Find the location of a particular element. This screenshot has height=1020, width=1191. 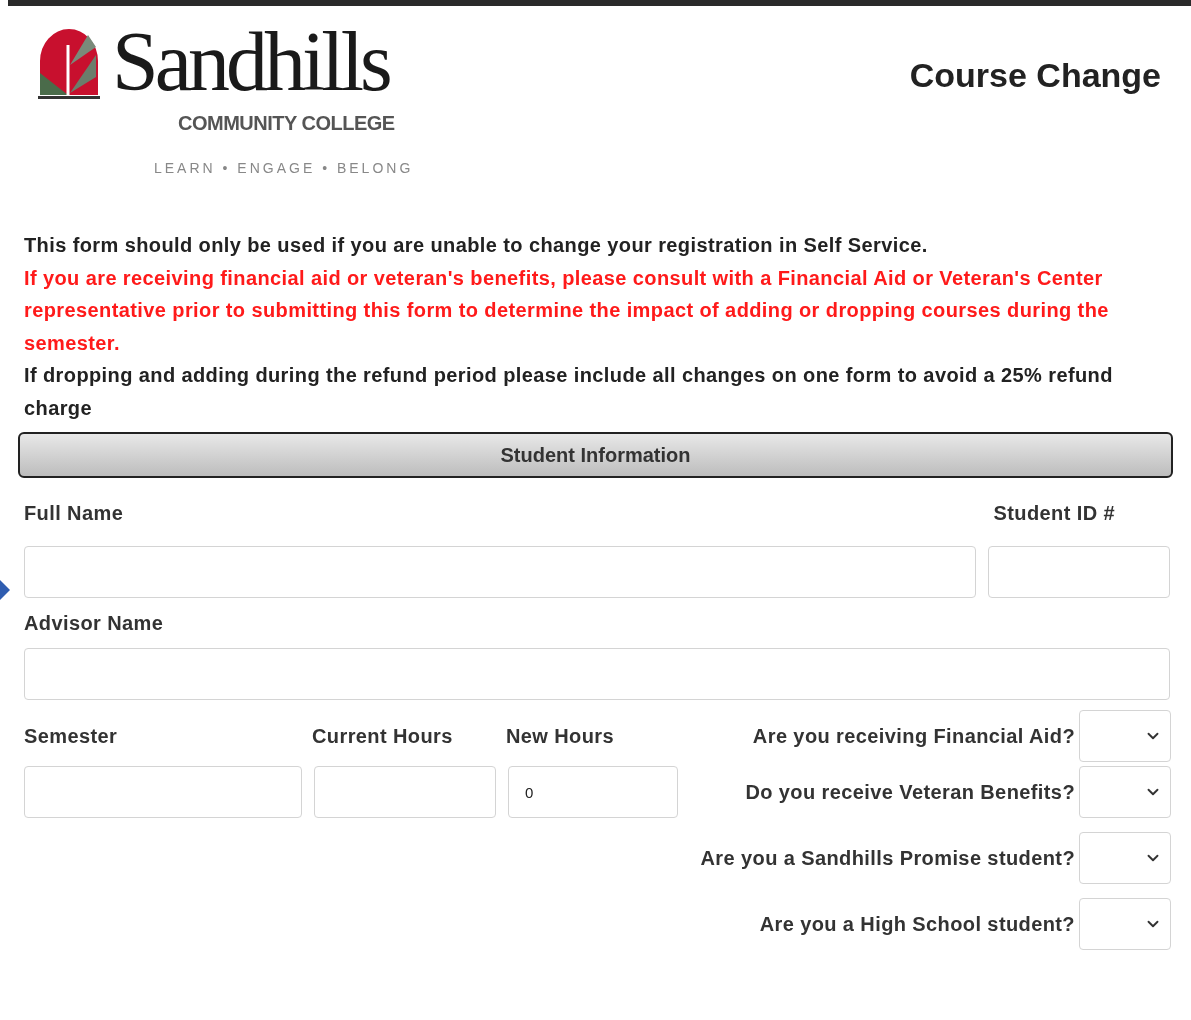

field-label: New Hours is located at coordinates (561, 736).